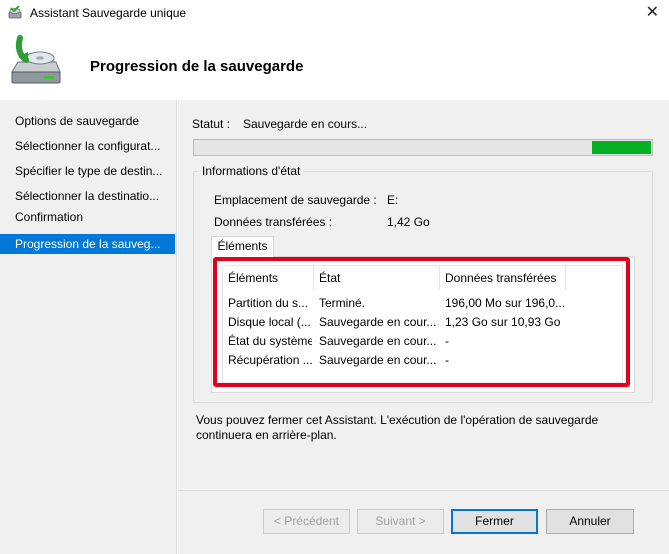 The height and width of the screenshot is (554, 669). What do you see at coordinates (306, 521) in the screenshot?
I see `previous-button: < Précédent` at bounding box center [306, 521].